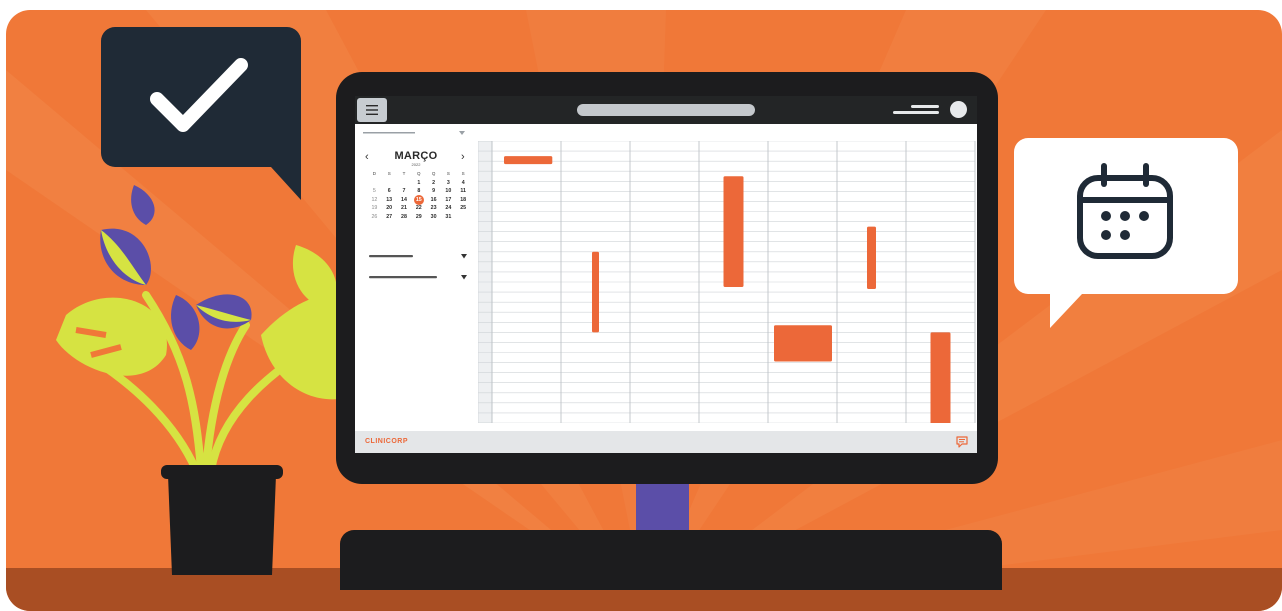  I want to click on calendar-week: 19 20 21 22 23 24 25, so click(419, 208).